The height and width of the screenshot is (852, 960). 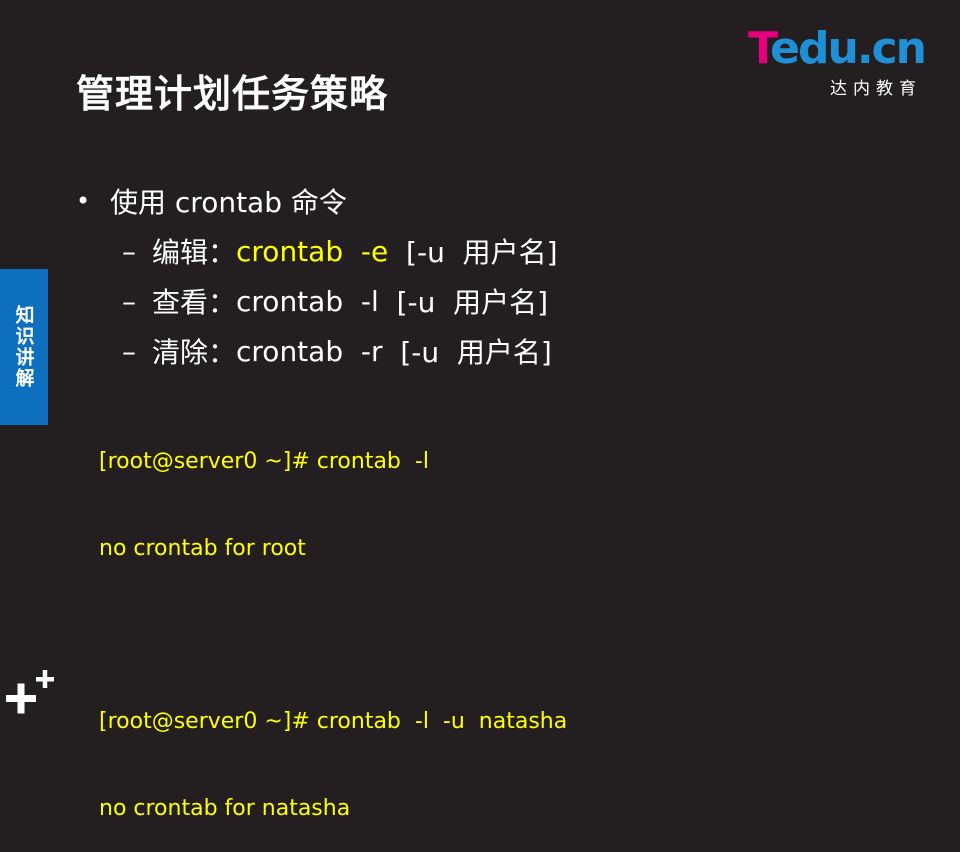 I want to click on tedu-logo: Tedu.cn 达内教育, so click(x=843, y=64).